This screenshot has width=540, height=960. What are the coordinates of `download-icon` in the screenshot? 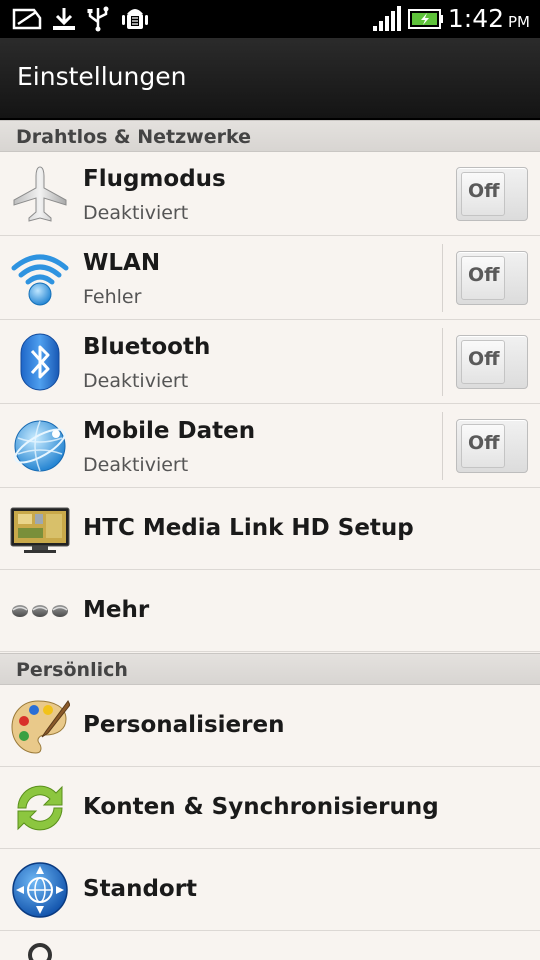 It's located at (64, 19).